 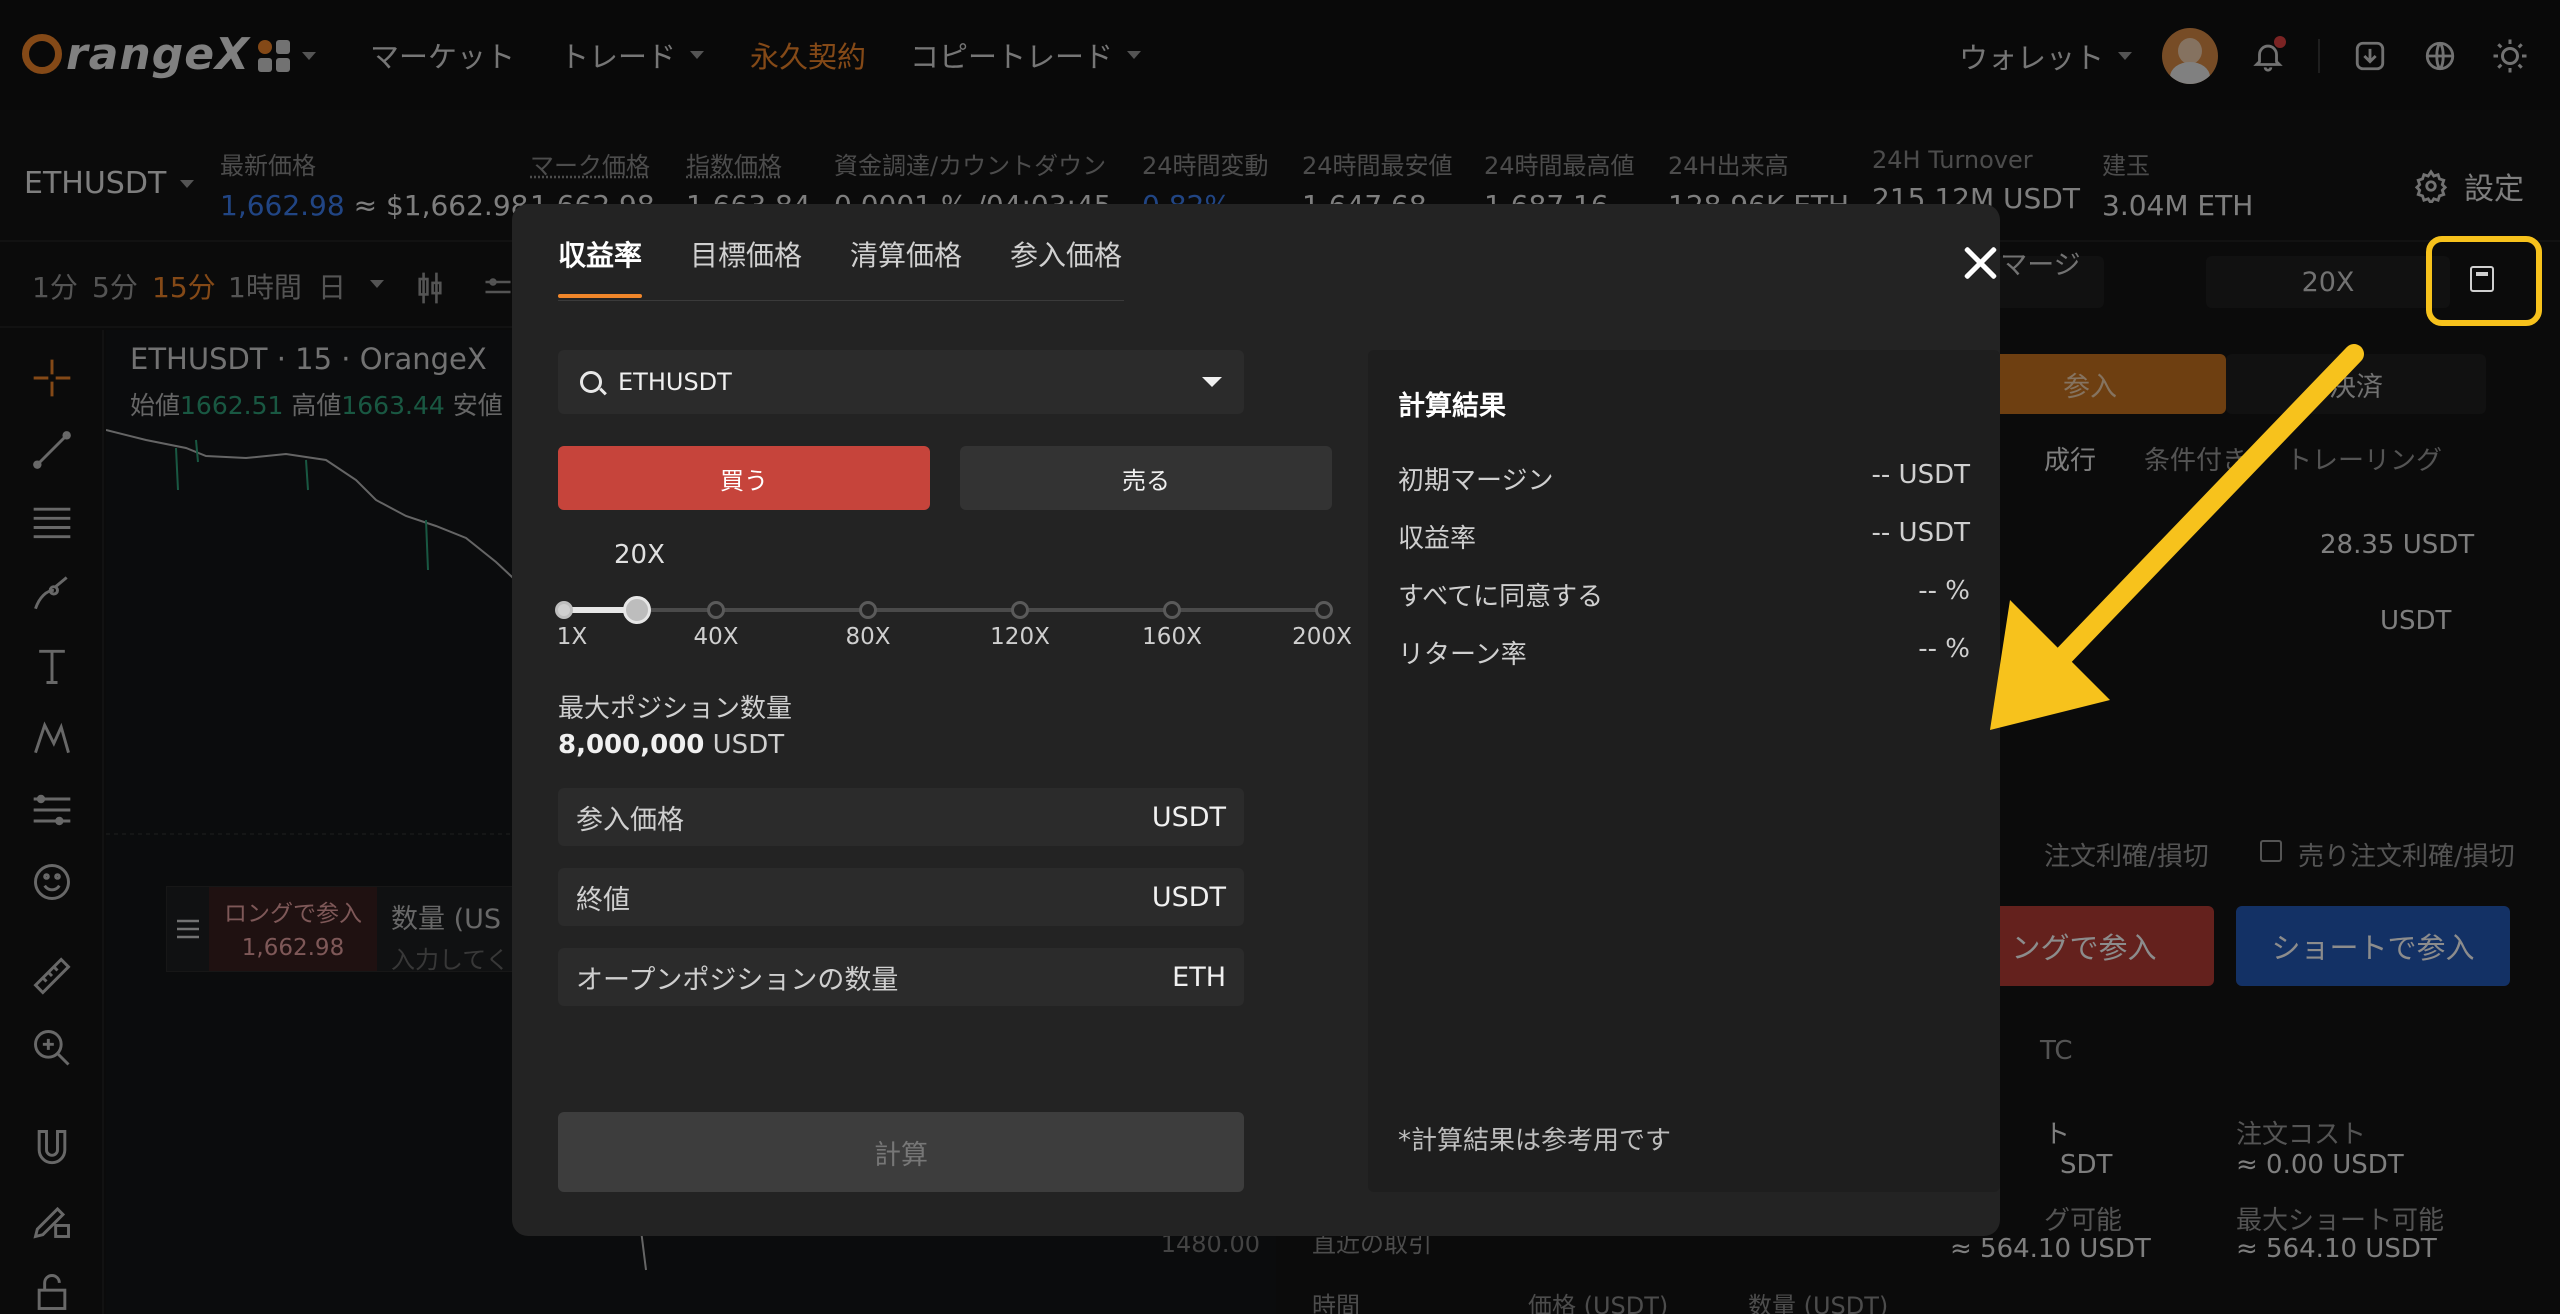 I want to click on slider-tick-label: 160X, so click(x=1172, y=637).